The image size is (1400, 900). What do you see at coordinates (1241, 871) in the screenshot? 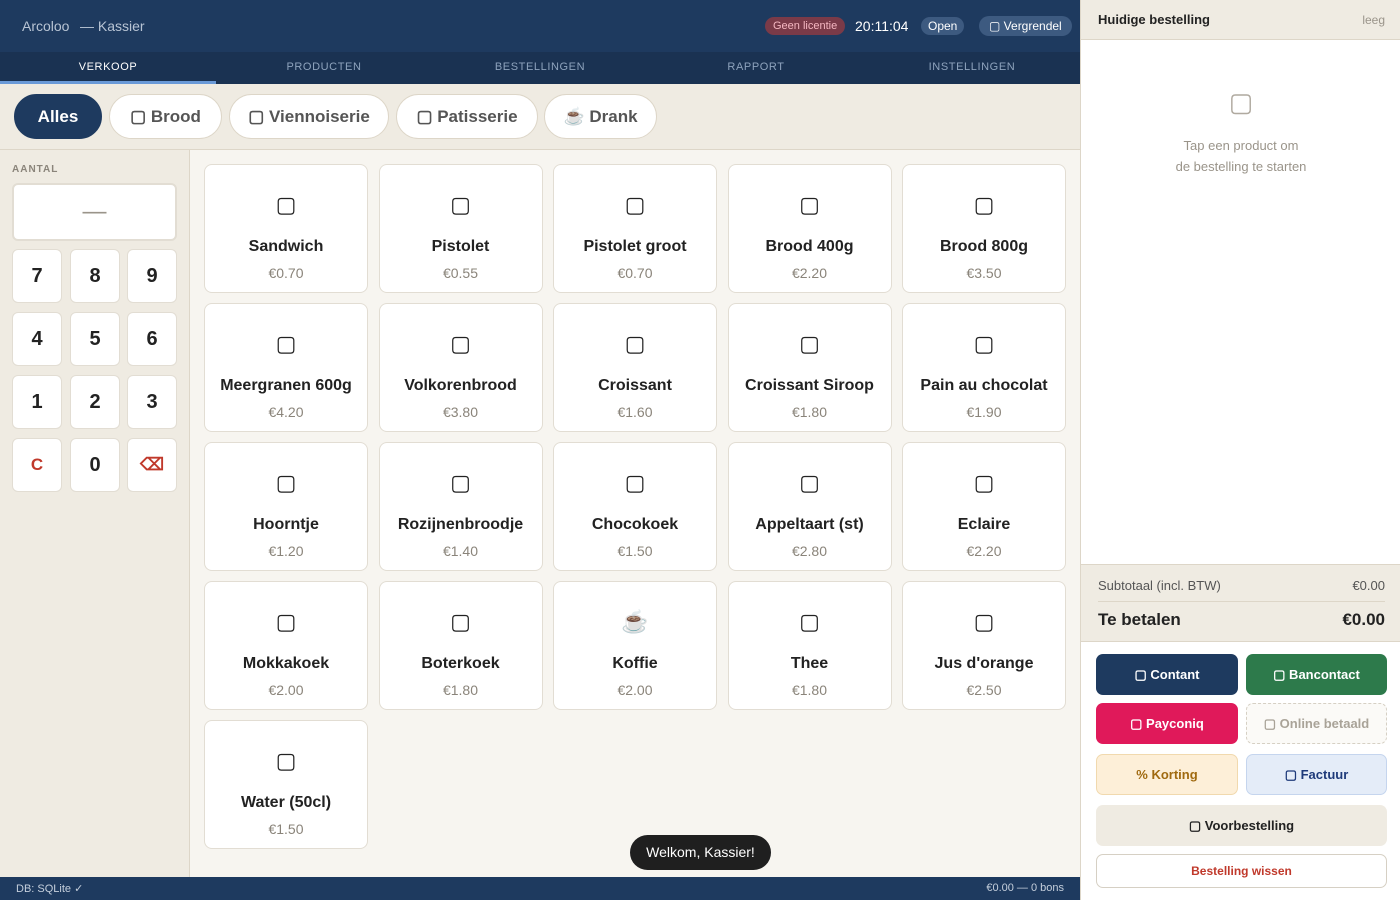
I see `clear-order-button: Bestelling wissen` at bounding box center [1241, 871].